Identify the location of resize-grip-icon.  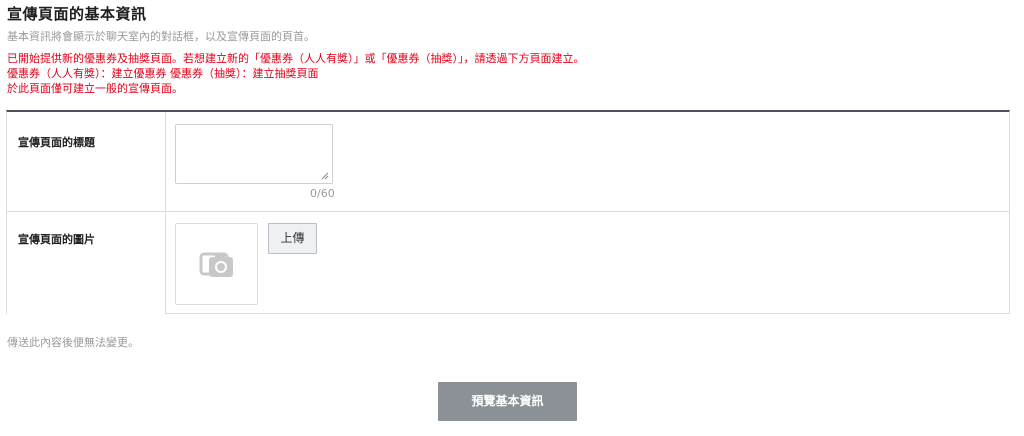
(325, 176).